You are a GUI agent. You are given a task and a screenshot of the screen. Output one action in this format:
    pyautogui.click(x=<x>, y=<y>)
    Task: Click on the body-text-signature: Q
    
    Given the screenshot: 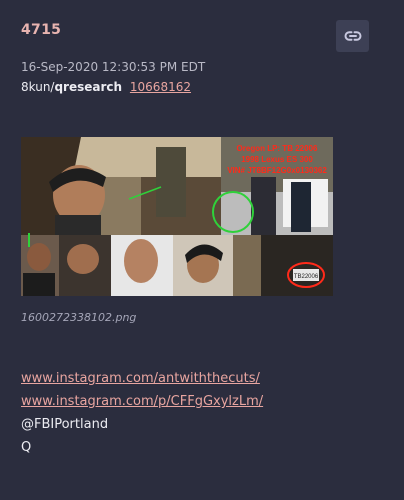 What is the action you would take?
    pyautogui.click(x=26, y=447)
    